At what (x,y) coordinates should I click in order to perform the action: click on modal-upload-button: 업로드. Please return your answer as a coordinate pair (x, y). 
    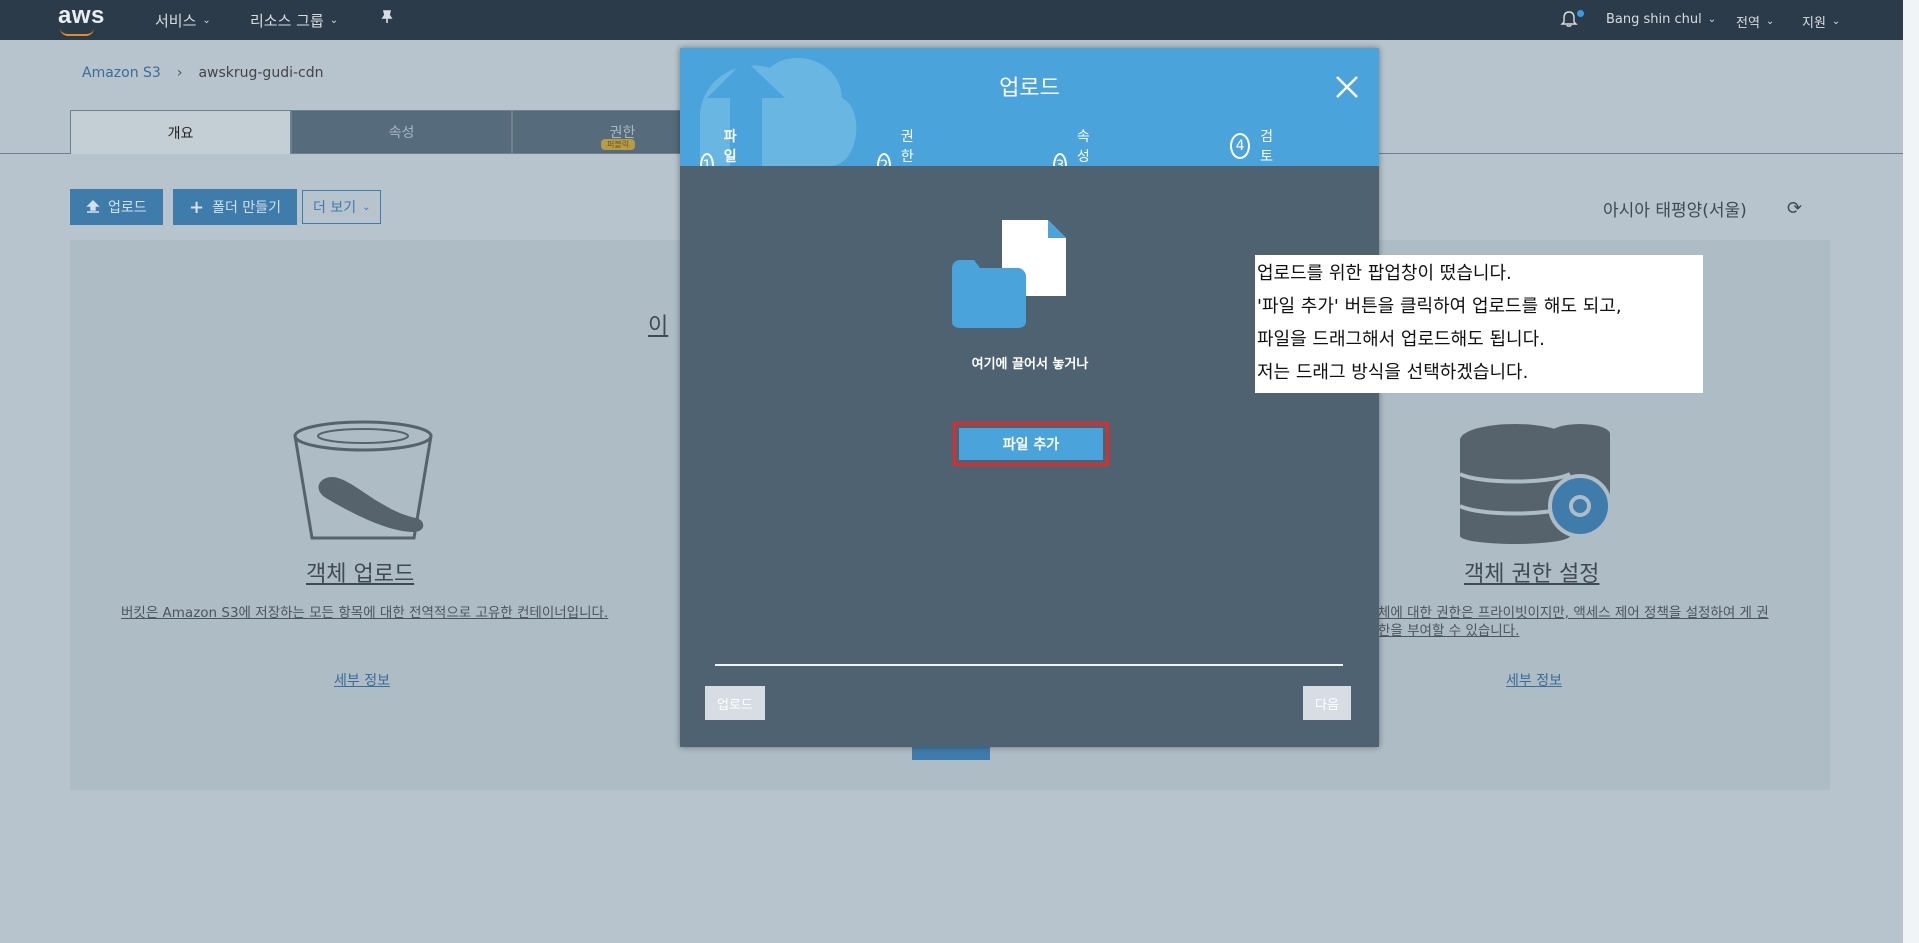
    Looking at the image, I should click on (735, 703).